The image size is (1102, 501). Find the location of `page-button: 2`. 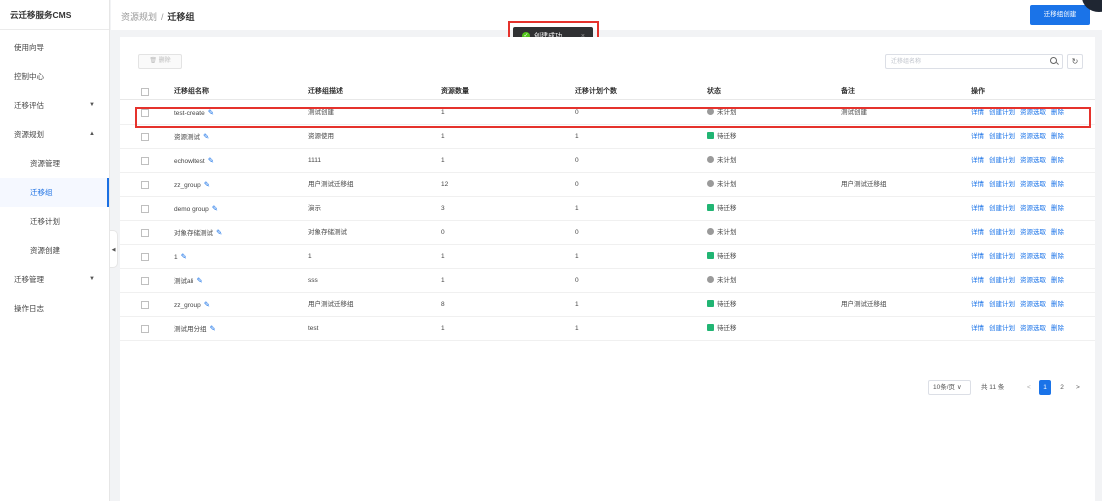

page-button: 2 is located at coordinates (1062, 387).